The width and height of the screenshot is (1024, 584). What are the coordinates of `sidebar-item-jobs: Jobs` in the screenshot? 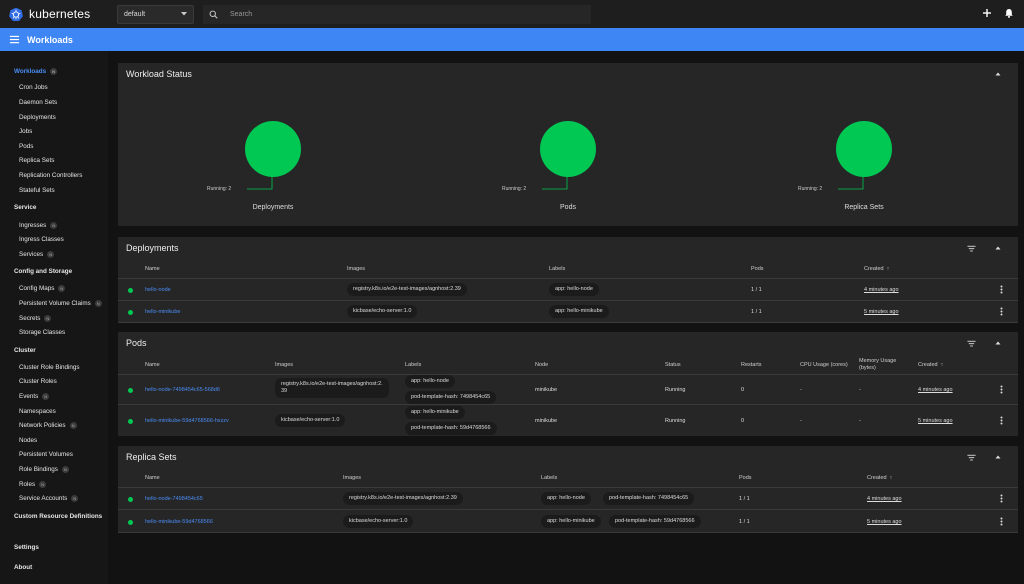 It's located at (25, 131).